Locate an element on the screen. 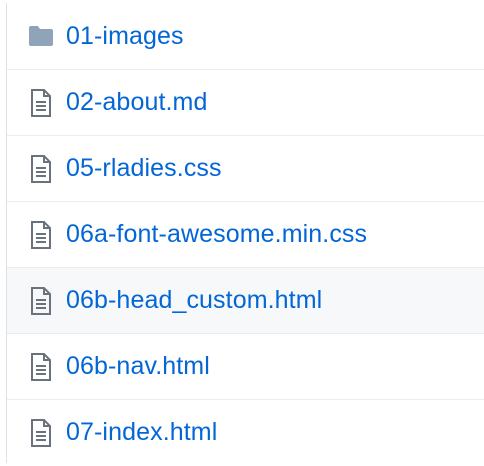  list-item: 06b-nav.html is located at coordinates (245, 366).